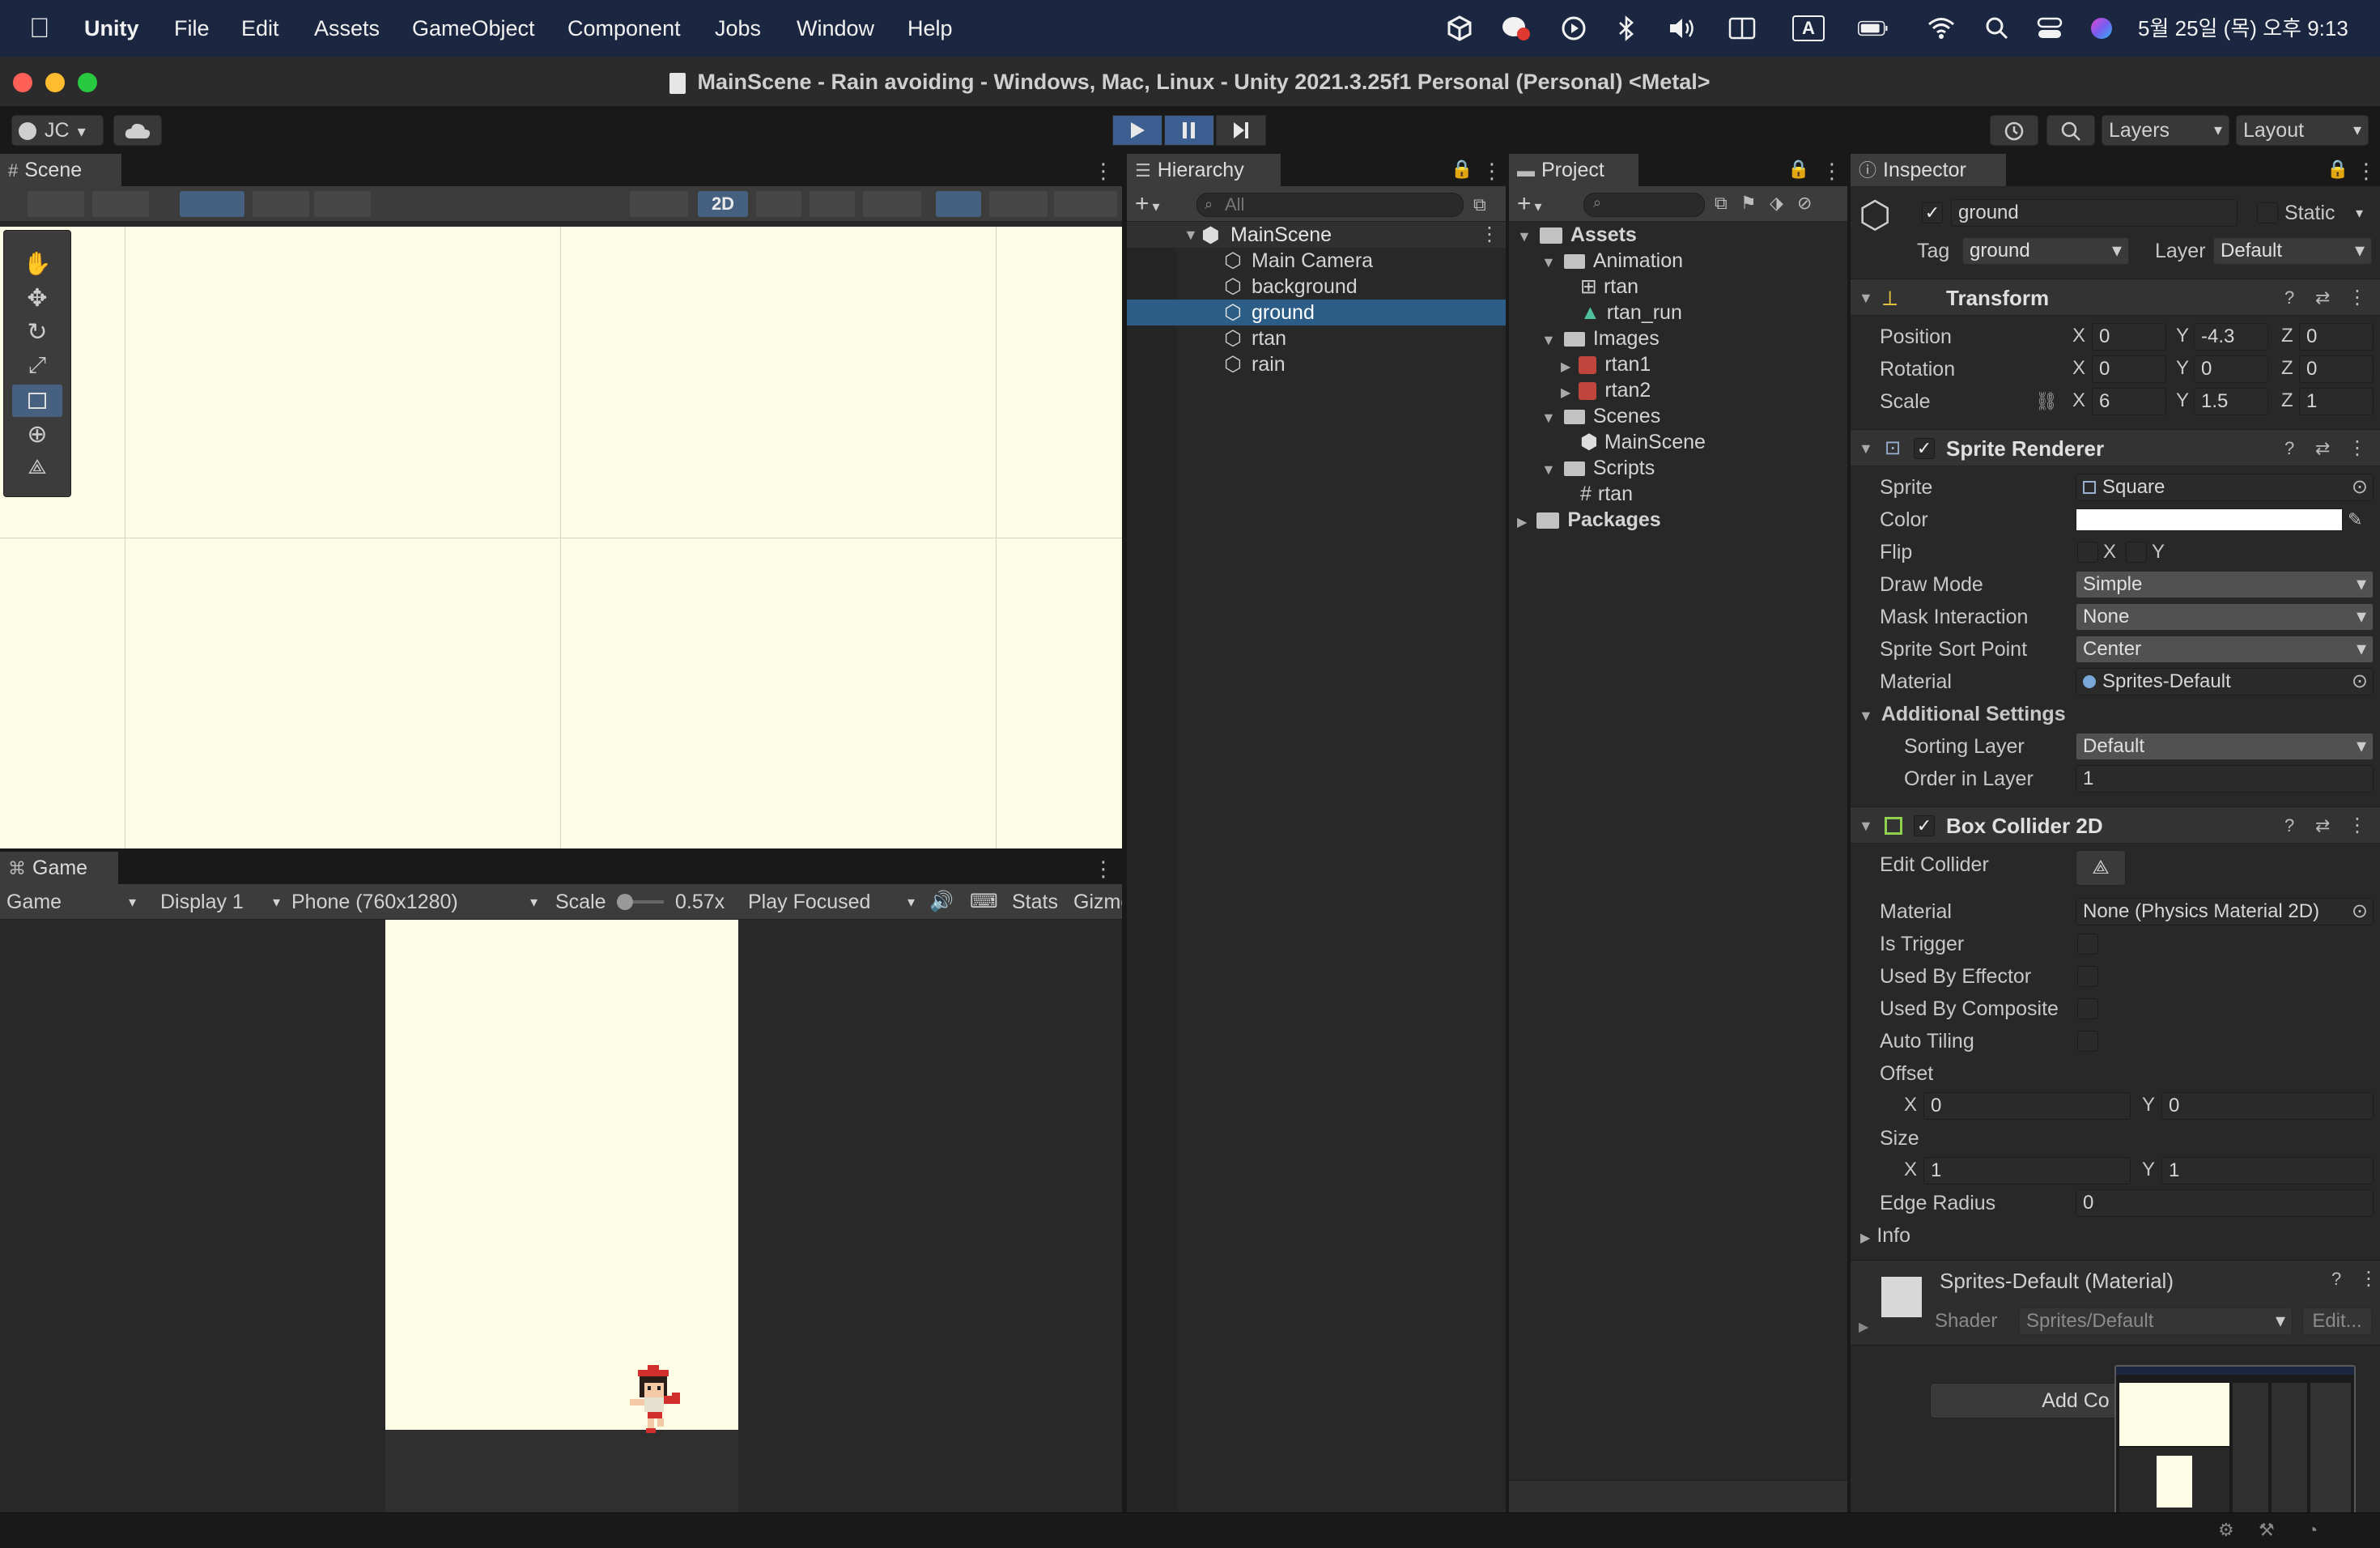 The width and height of the screenshot is (2380, 1548). I want to click on chat-icon, so click(1517, 29).